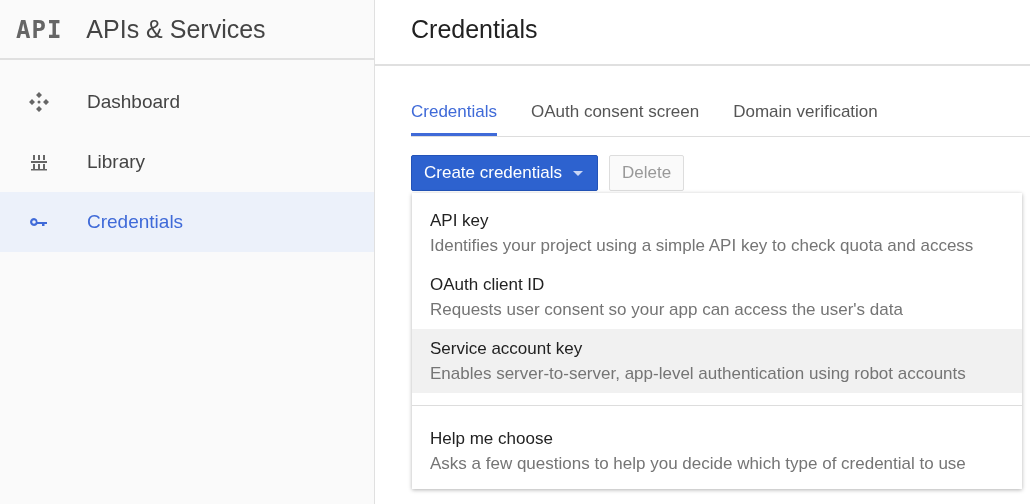 This screenshot has height=504, width=1030. What do you see at coordinates (187, 162) in the screenshot?
I see `sidebar-item: Library` at bounding box center [187, 162].